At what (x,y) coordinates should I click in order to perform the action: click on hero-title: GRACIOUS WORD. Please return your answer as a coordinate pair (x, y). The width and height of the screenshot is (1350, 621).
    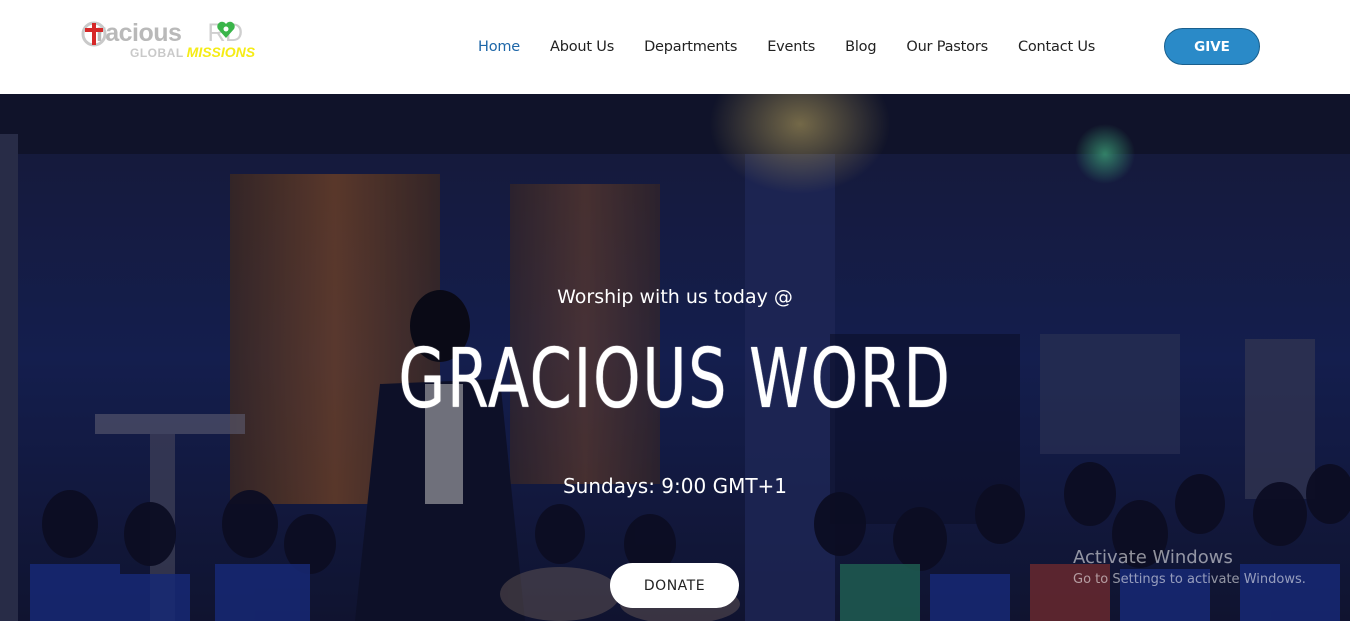
    Looking at the image, I should click on (675, 379).